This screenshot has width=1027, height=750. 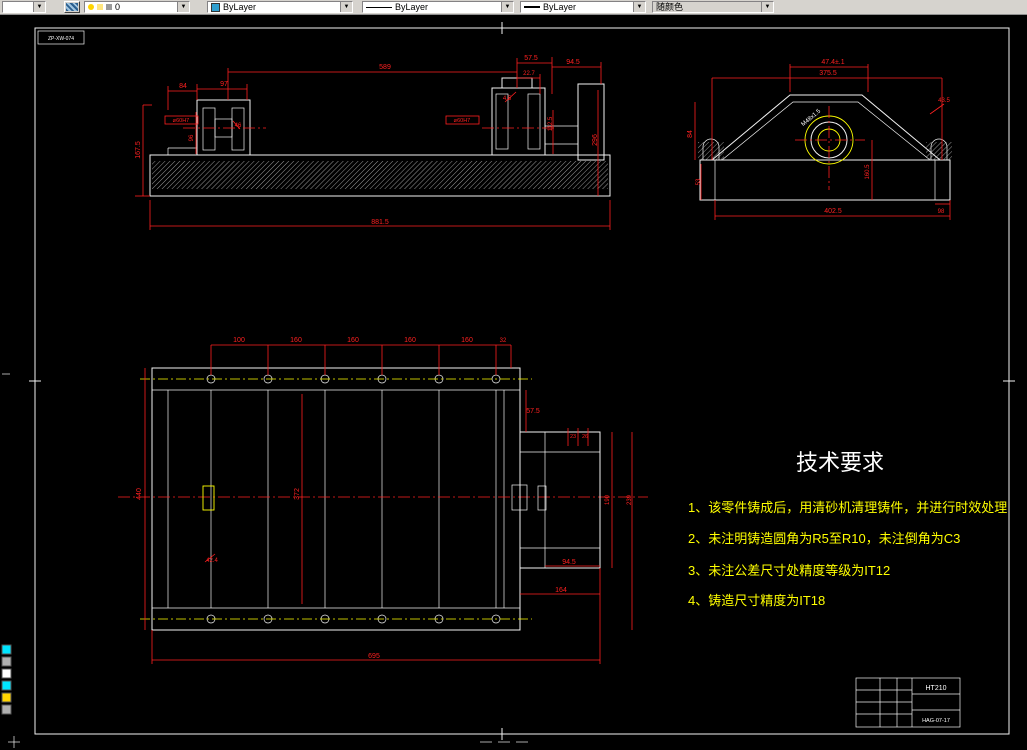 I want to click on layers-dialog-button, so click(x=72, y=7).